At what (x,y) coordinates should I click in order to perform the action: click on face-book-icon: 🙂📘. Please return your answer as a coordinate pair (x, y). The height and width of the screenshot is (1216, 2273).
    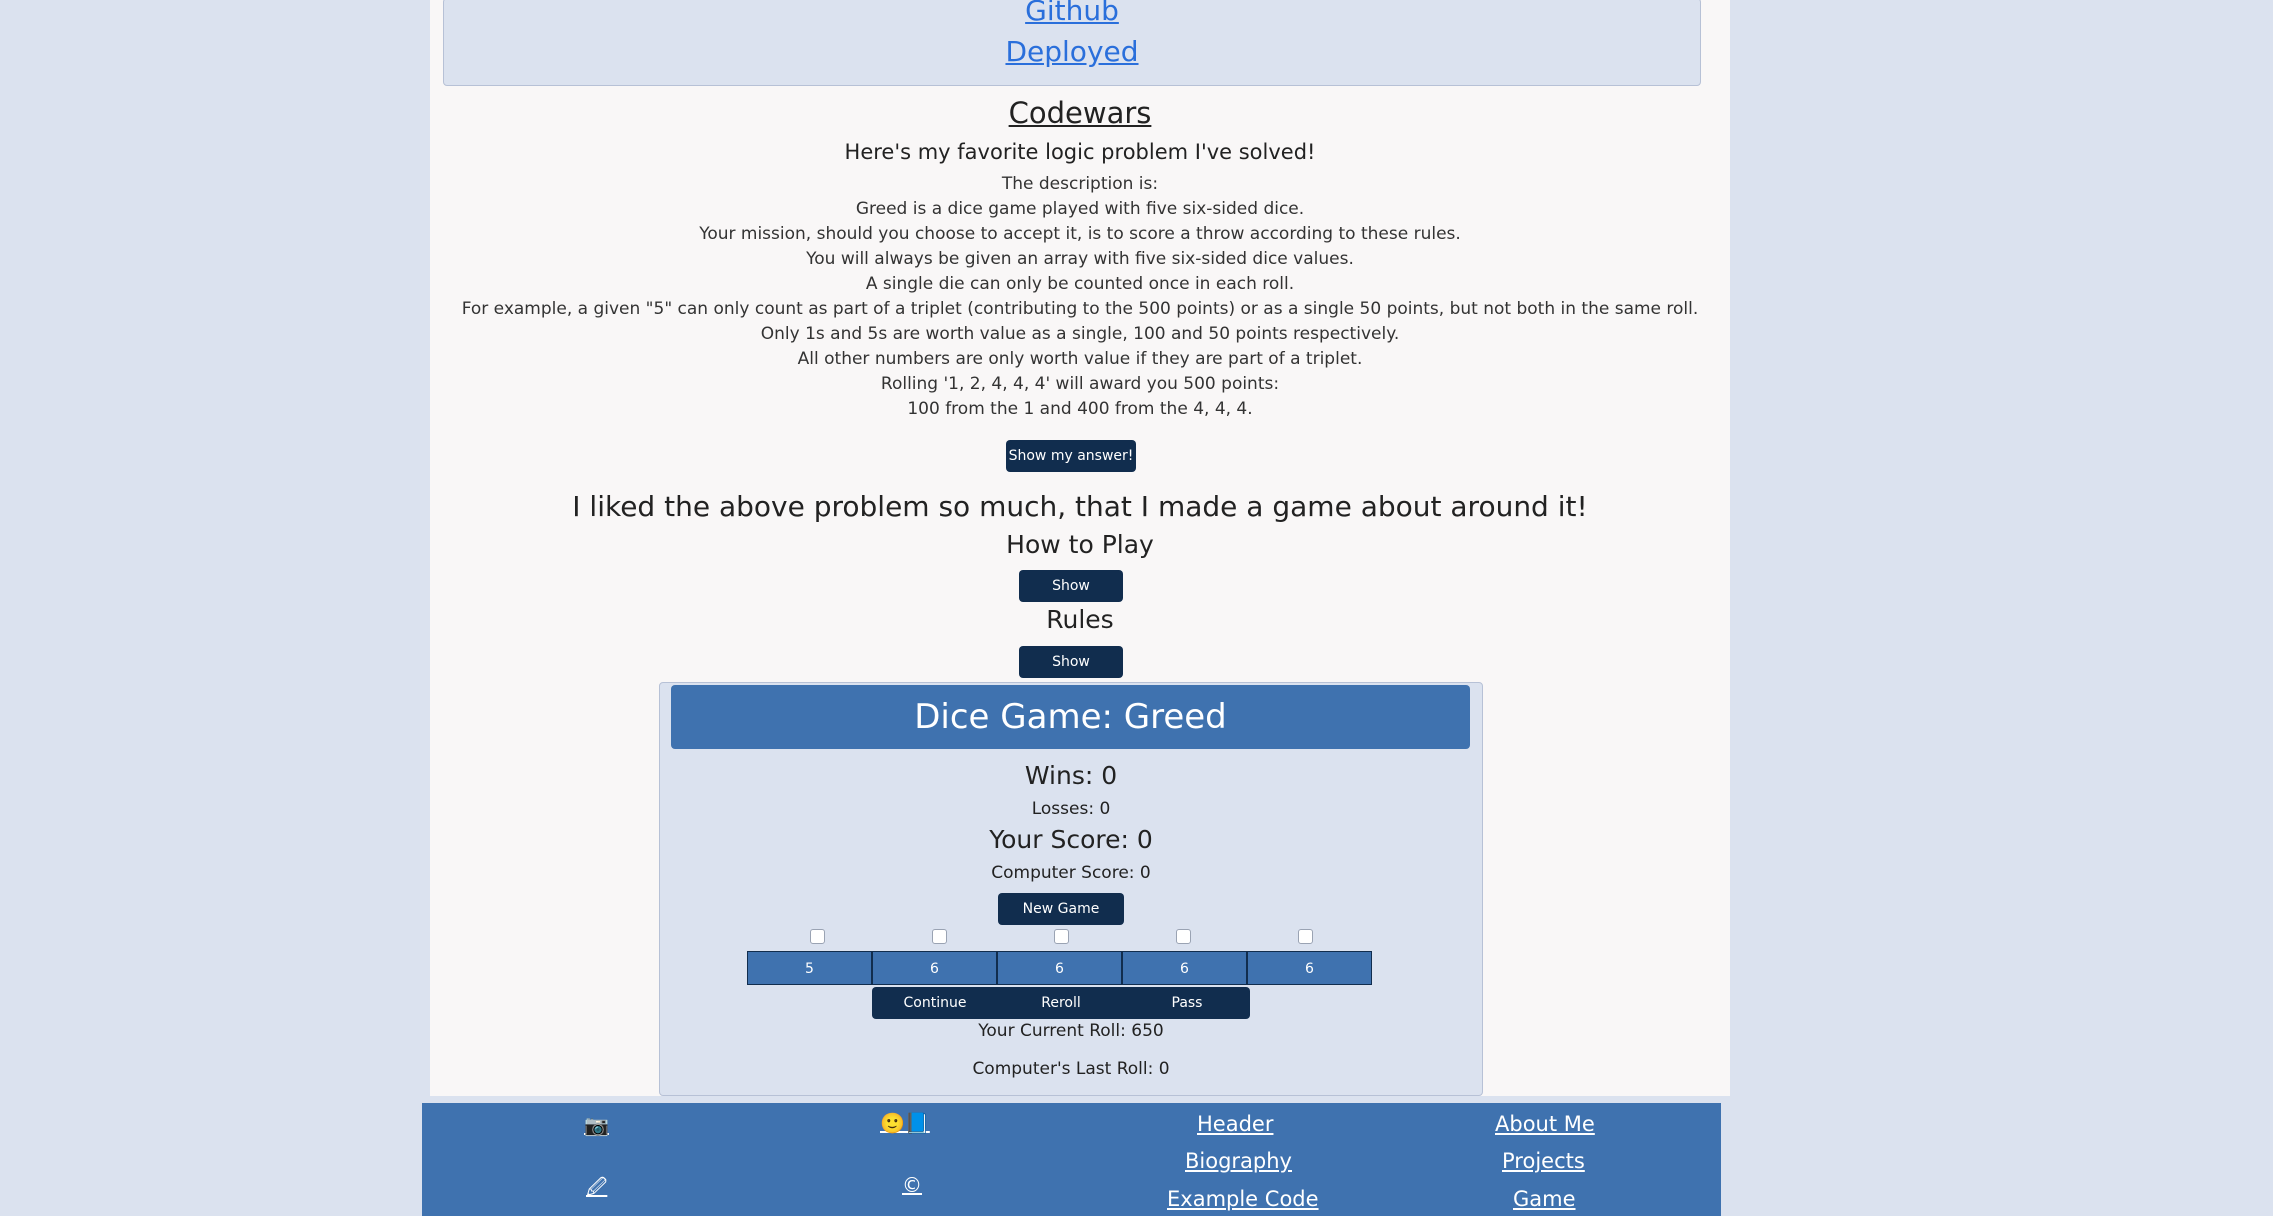
    Looking at the image, I should click on (905, 1123).